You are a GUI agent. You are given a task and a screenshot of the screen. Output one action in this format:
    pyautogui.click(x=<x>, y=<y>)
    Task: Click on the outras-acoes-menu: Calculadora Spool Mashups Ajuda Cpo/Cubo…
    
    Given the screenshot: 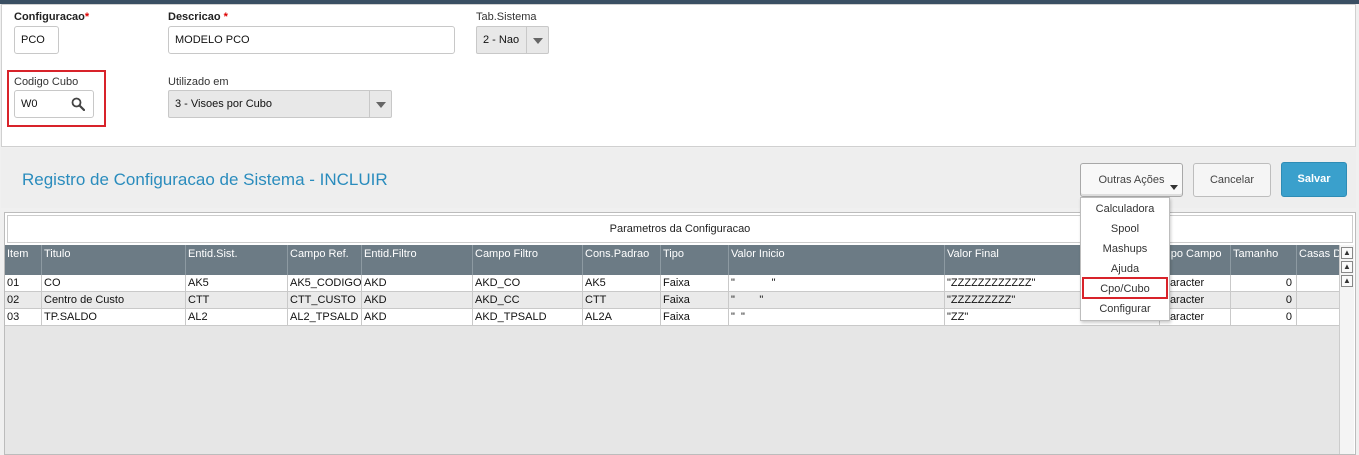 What is the action you would take?
    pyautogui.click(x=1125, y=259)
    